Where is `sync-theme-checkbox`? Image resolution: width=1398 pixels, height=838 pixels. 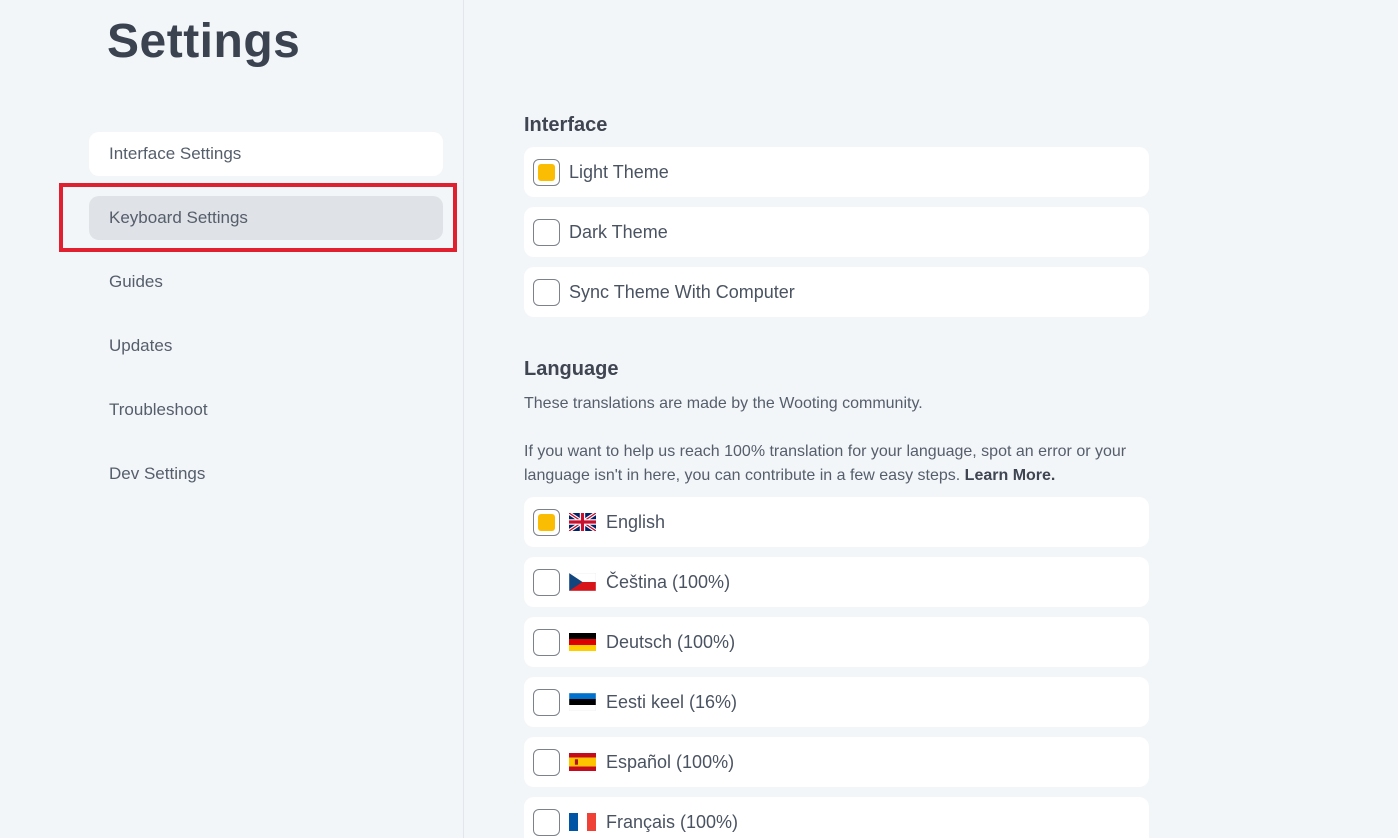
sync-theme-checkbox is located at coordinates (546, 292).